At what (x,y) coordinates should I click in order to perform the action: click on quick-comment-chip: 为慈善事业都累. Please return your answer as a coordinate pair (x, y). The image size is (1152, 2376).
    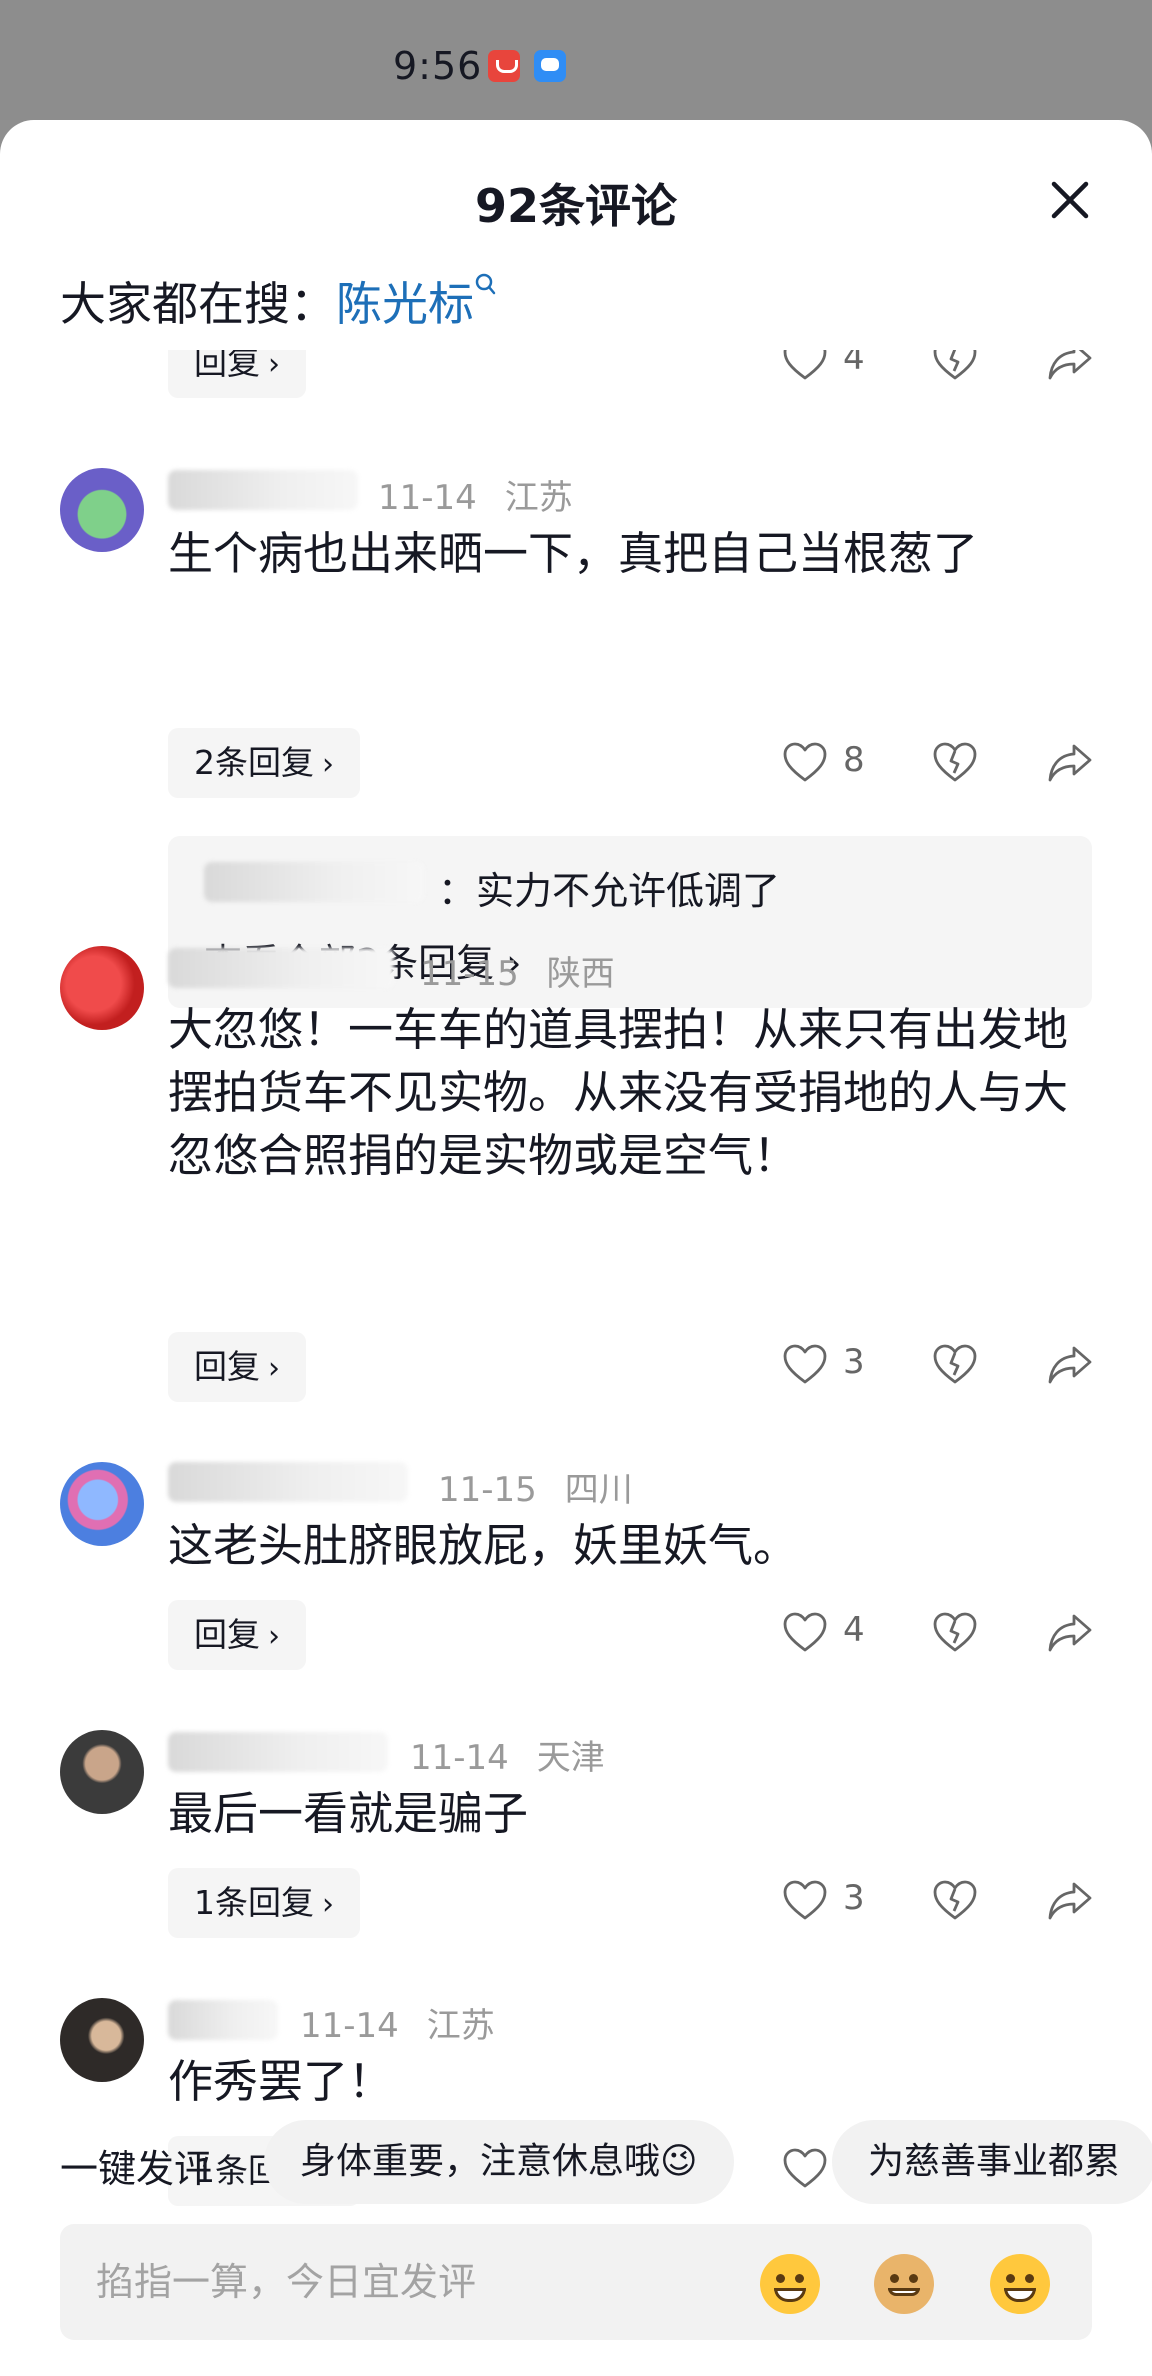
    Looking at the image, I should click on (992, 2162).